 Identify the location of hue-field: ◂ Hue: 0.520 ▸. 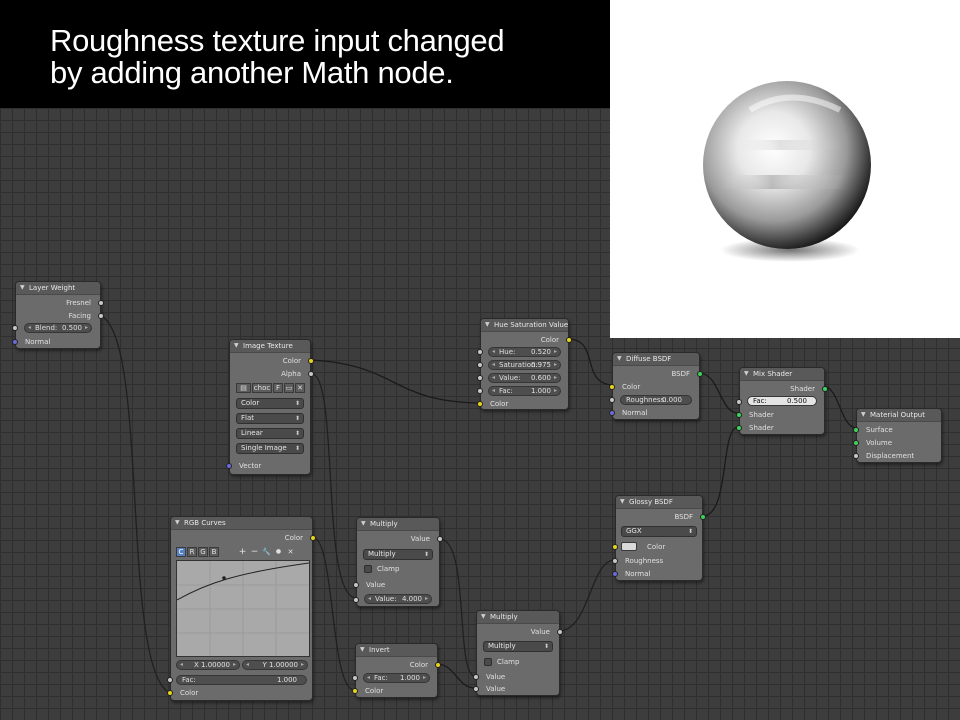
(524, 352).